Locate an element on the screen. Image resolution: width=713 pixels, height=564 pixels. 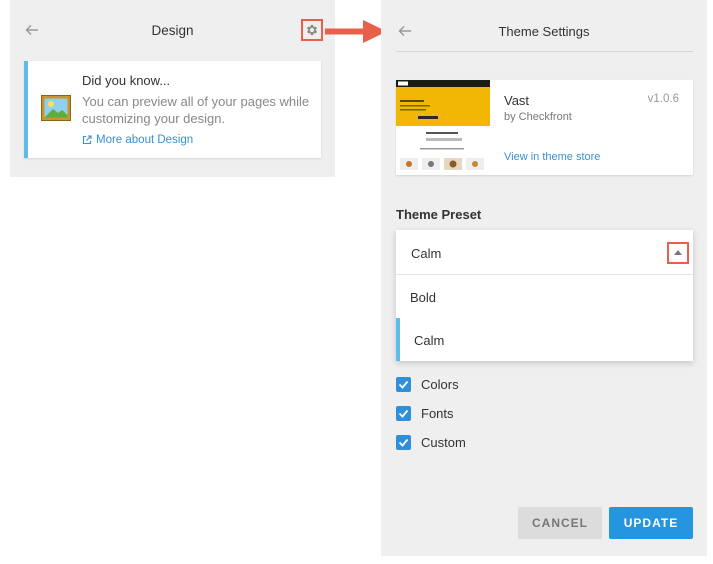
theme-settings-title: Theme Settings is located at coordinates (544, 31).